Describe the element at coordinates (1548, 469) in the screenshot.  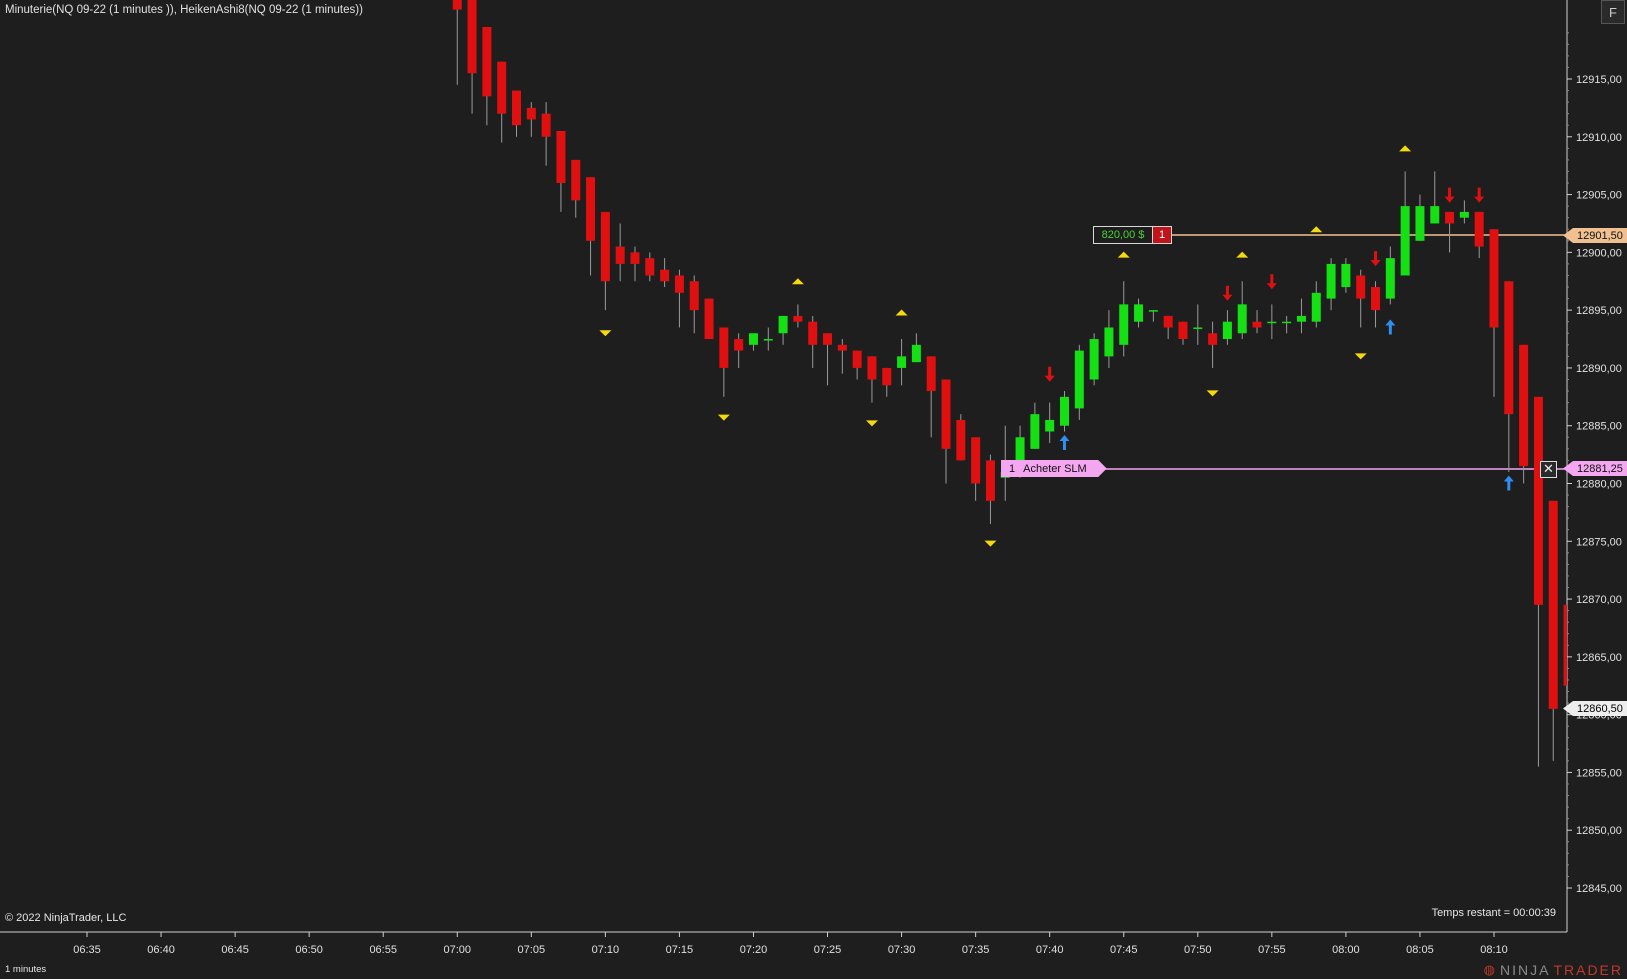
I see `cancel-order-icon: ✕` at that location.